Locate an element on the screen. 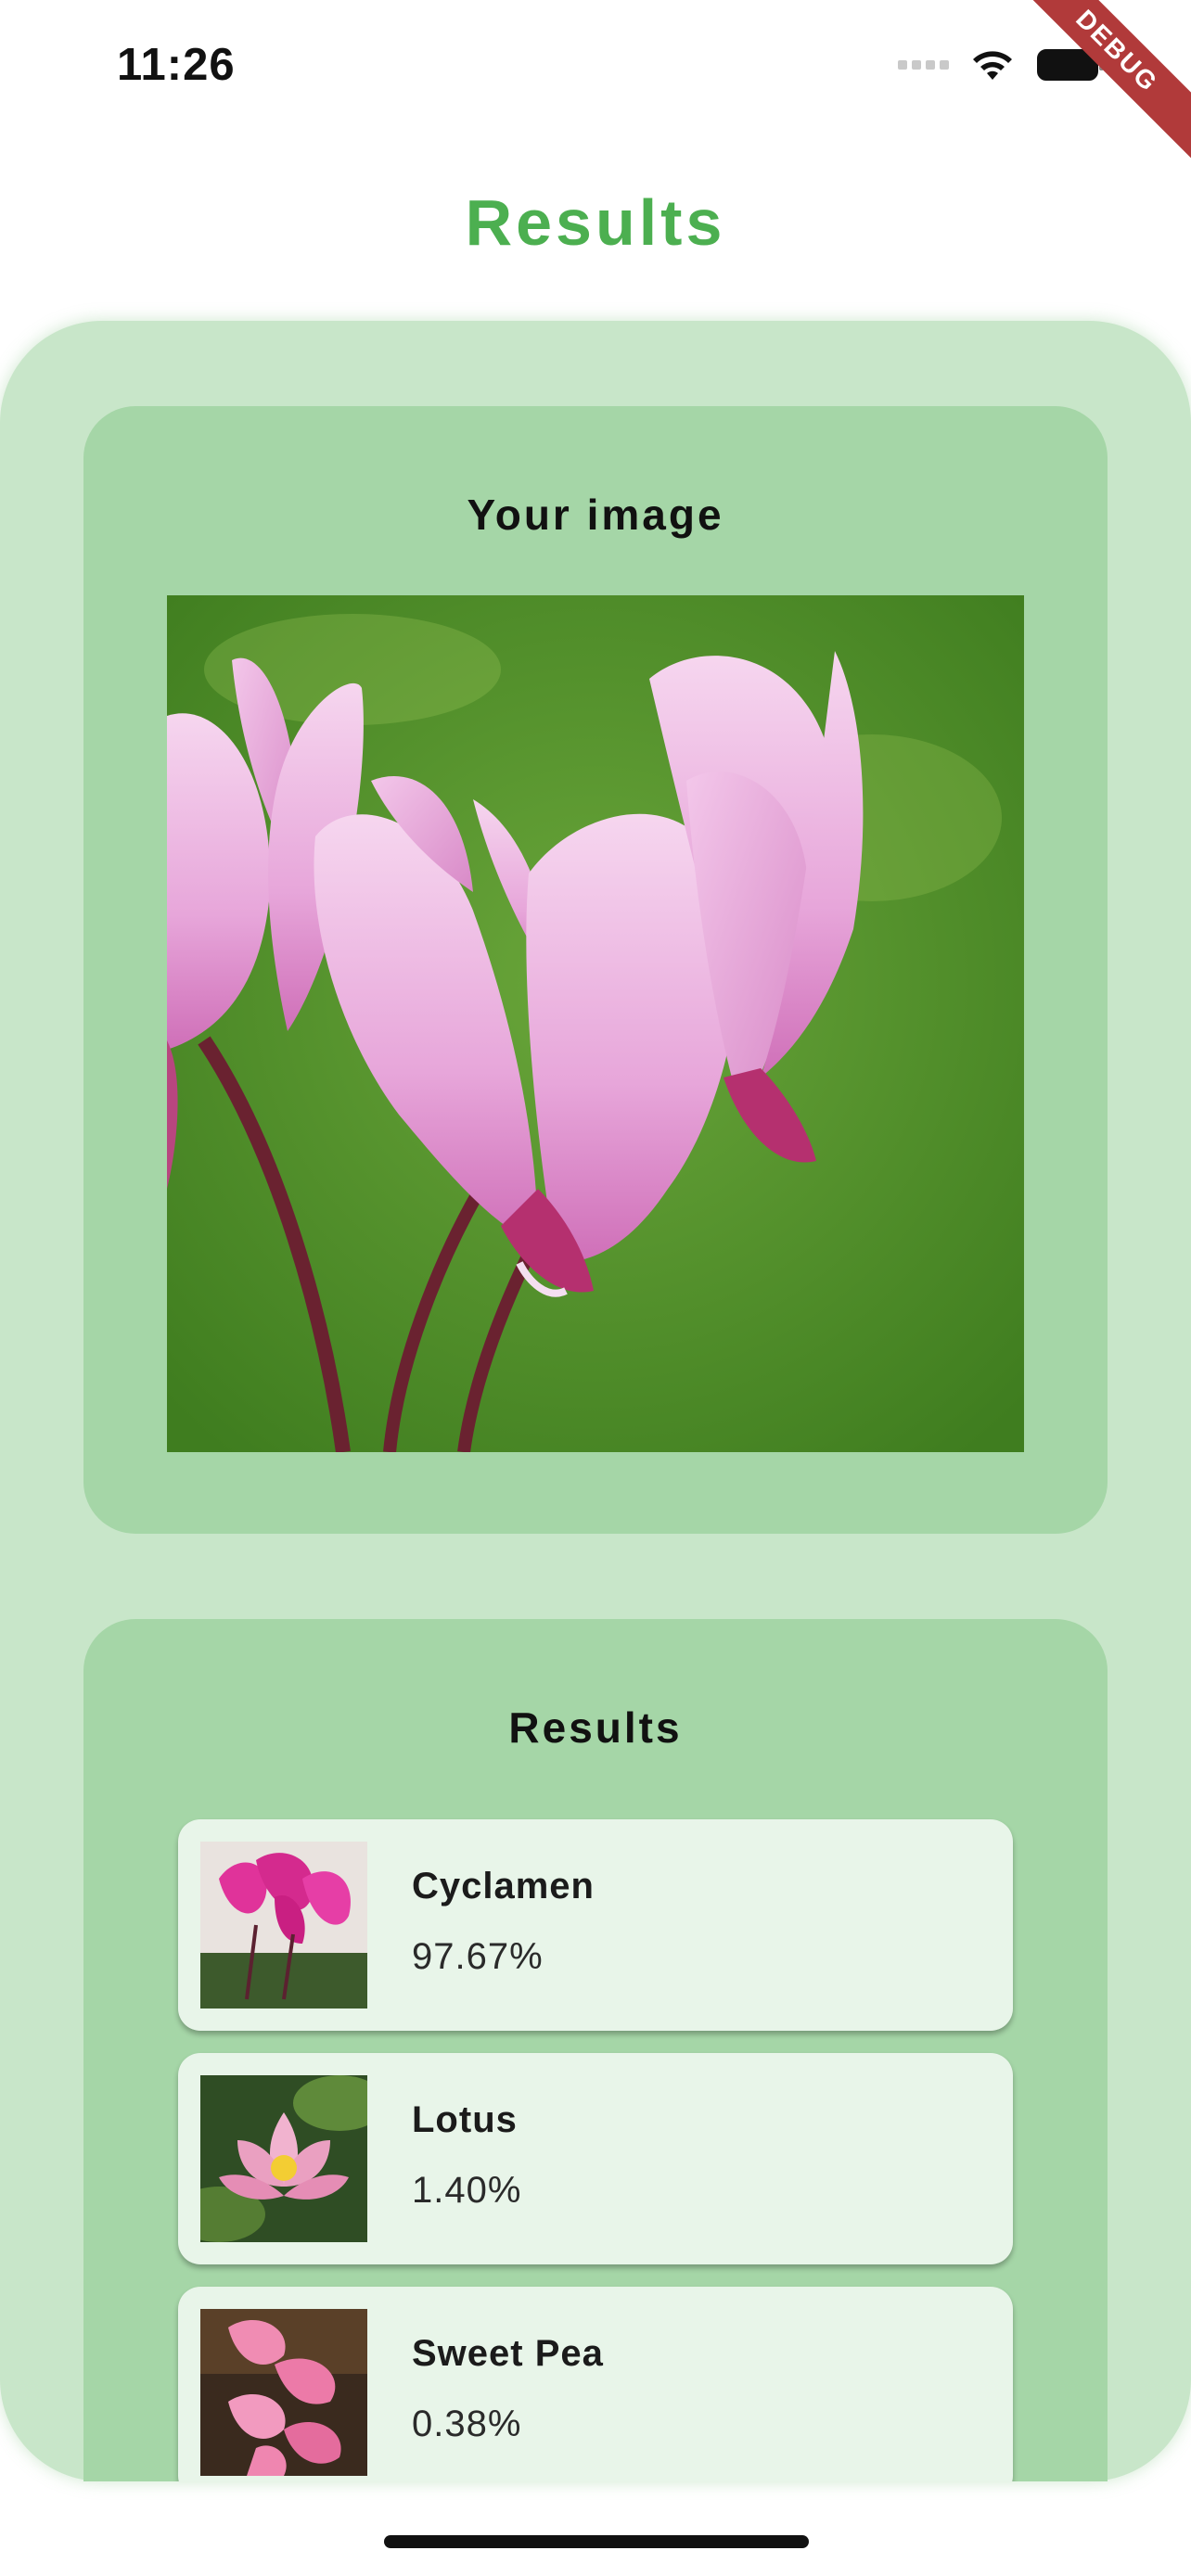 The width and height of the screenshot is (1191, 2576). sweet-pea-thumb is located at coordinates (283, 2393).